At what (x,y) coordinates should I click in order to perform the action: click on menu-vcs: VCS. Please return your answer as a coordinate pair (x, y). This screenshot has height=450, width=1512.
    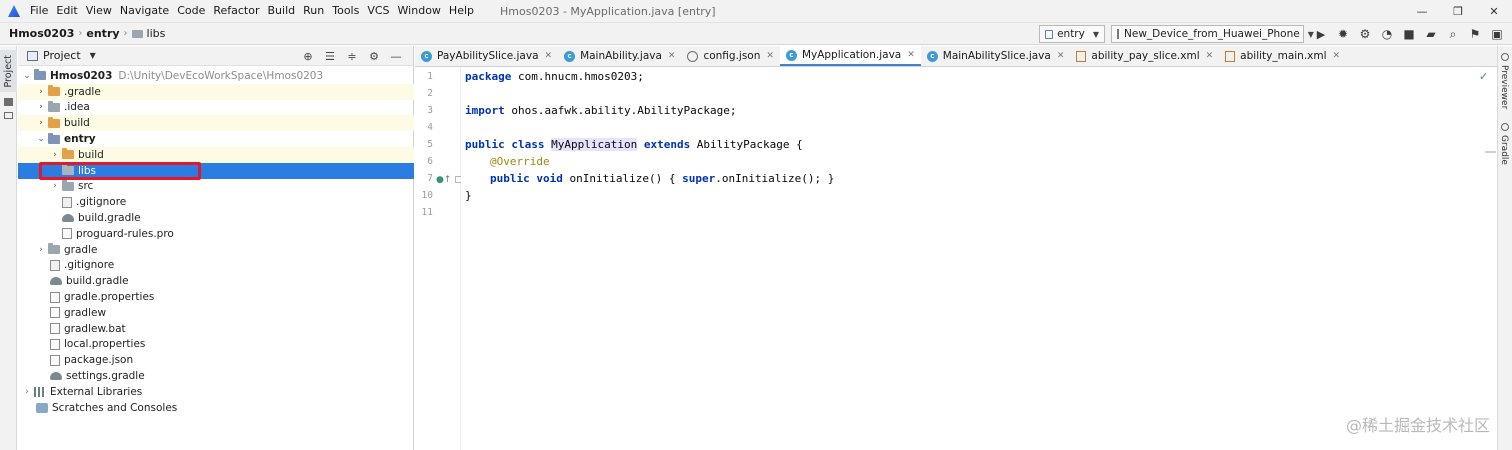
    Looking at the image, I should click on (378, 11).